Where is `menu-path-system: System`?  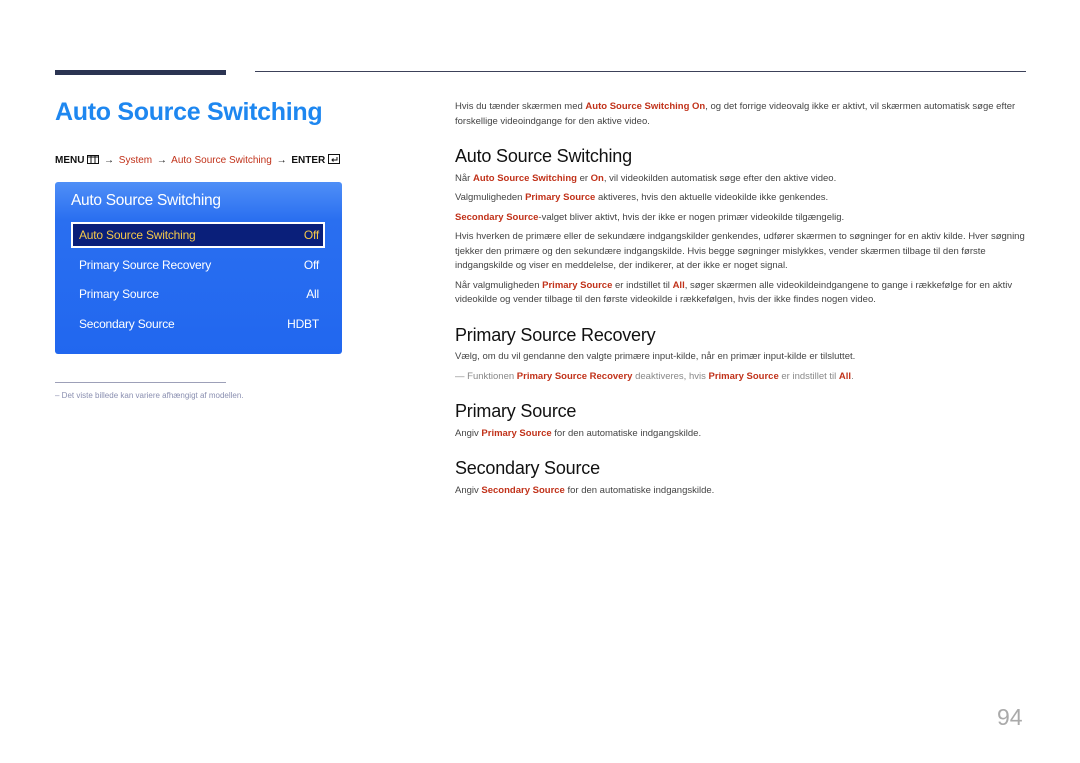 menu-path-system: System is located at coordinates (135, 160).